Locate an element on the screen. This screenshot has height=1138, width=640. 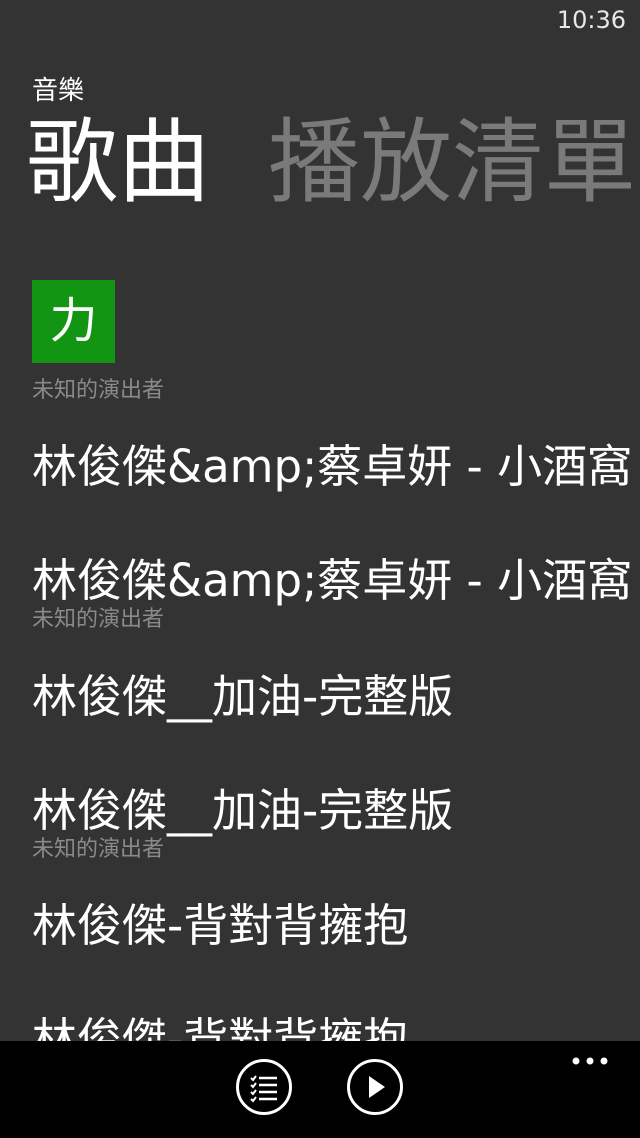
queue-button is located at coordinates (264, 1087).